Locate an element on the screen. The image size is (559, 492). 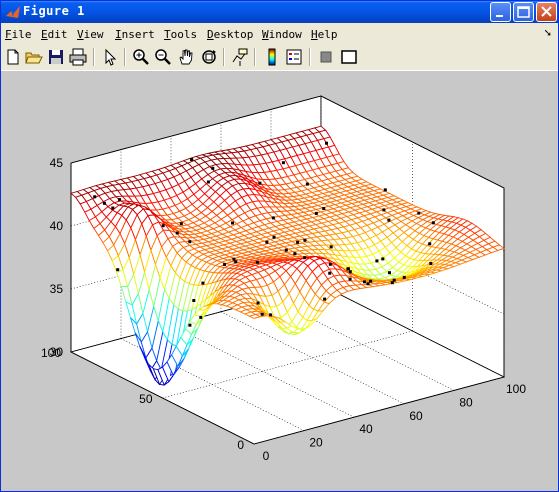
hide-plot-tools-icon is located at coordinates (326, 57).